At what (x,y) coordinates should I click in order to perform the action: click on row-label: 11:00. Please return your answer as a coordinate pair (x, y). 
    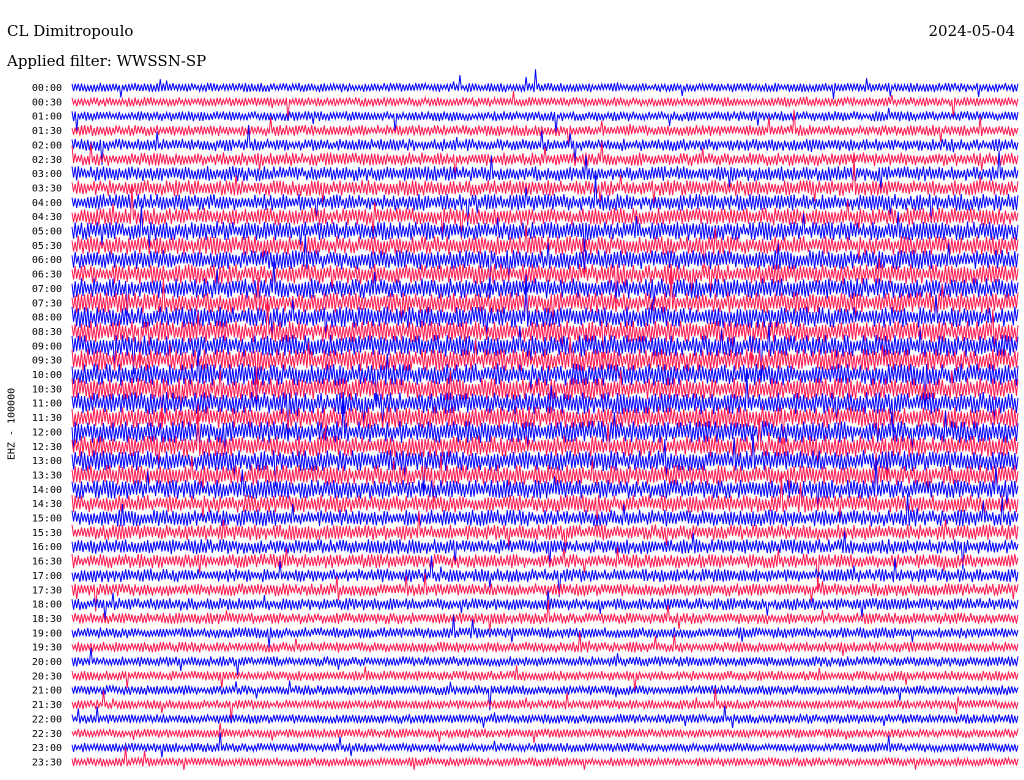
    Looking at the image, I should click on (47, 404).